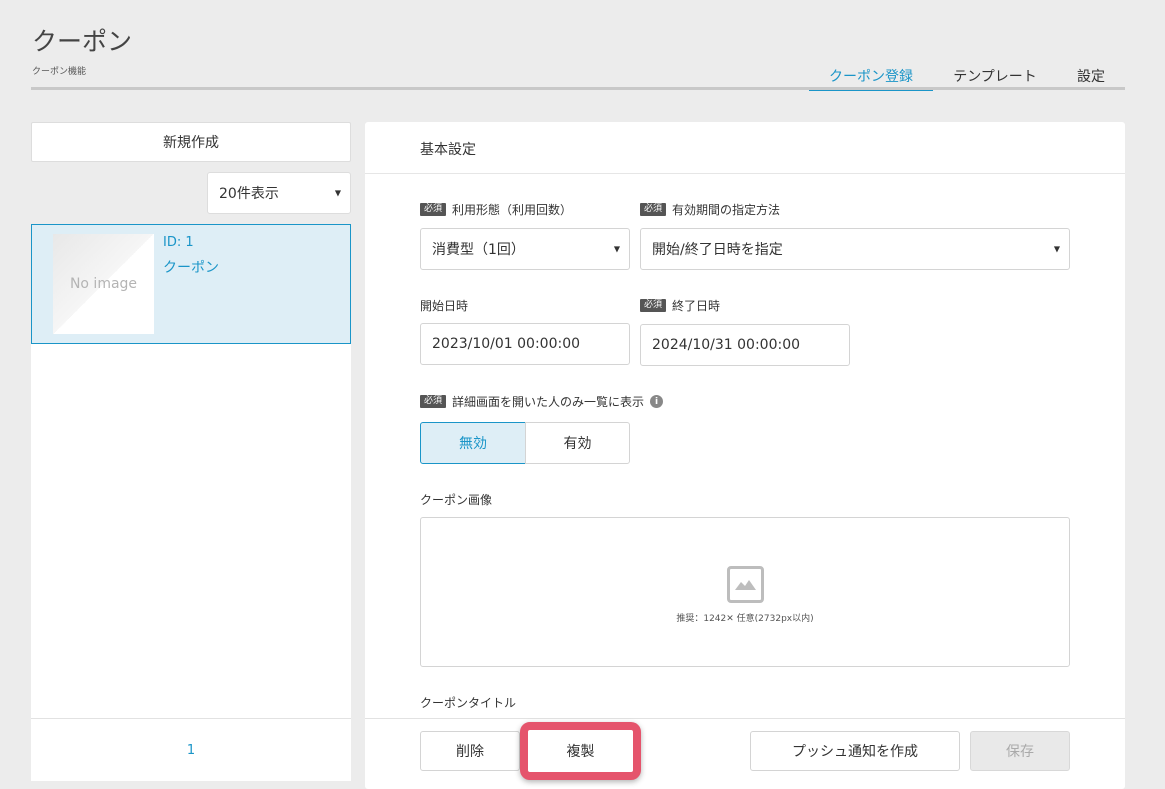  I want to click on page-size-select: 20件表示 ▼, so click(279, 193).